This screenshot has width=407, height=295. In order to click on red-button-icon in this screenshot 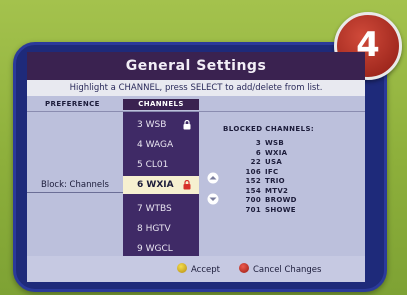, I will do `click(244, 268)`.